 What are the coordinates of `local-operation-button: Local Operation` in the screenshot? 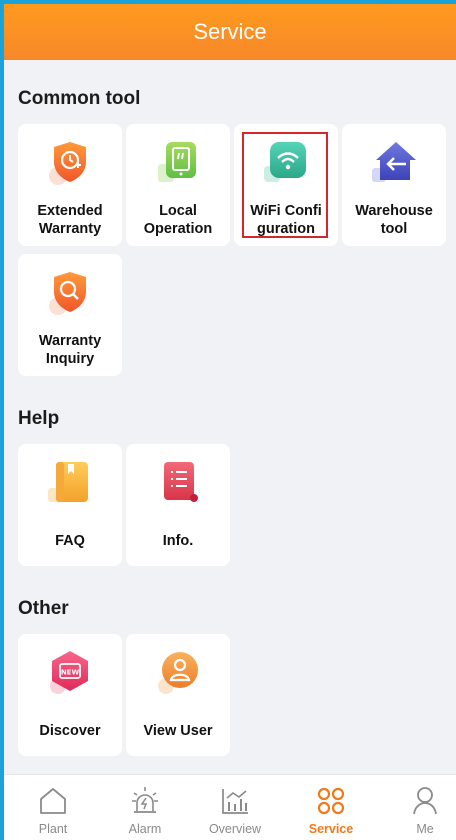 It's located at (178, 185).